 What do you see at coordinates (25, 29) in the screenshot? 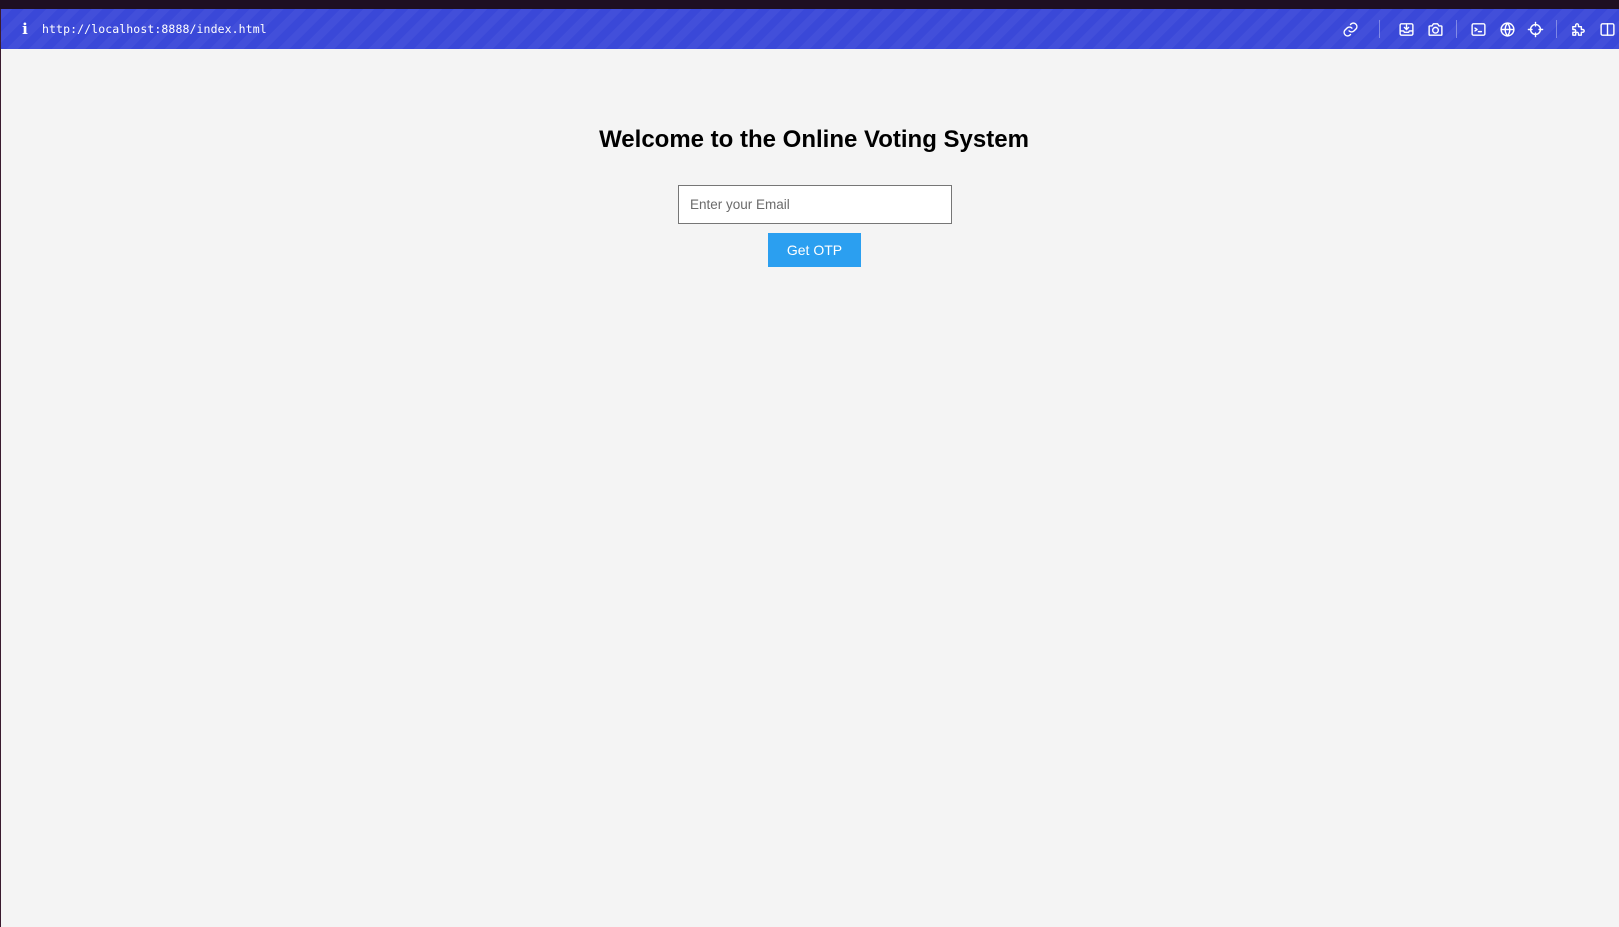
I see `info-icon: i` at bounding box center [25, 29].